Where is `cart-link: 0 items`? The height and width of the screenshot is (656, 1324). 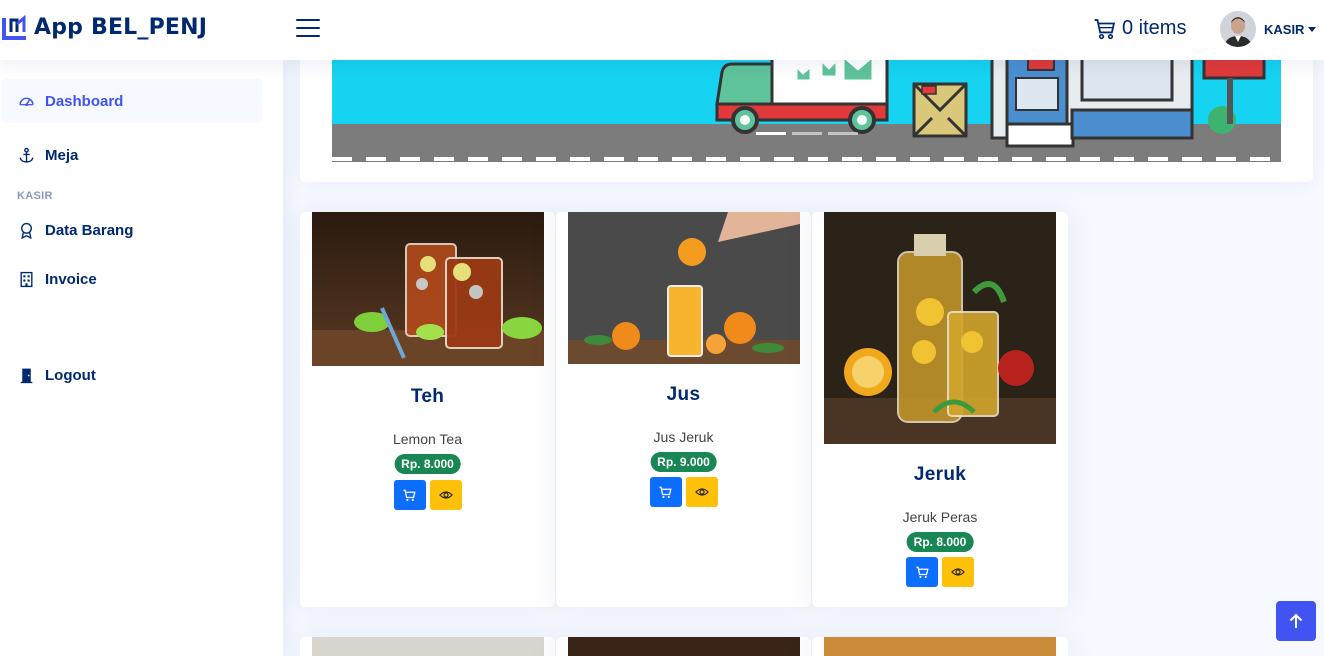
cart-link: 0 items is located at coordinates (1140, 28).